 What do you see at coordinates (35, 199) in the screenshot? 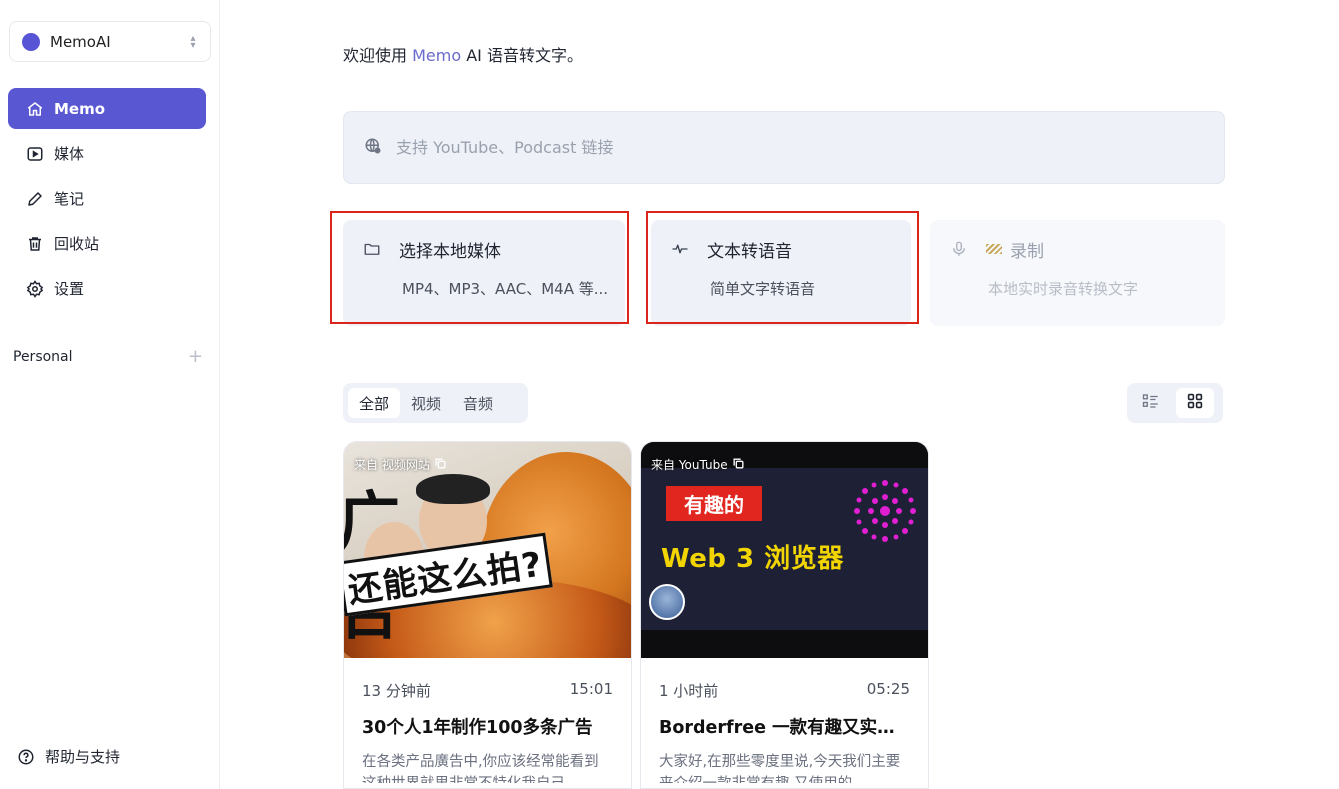
I see `pencil-icon` at bounding box center [35, 199].